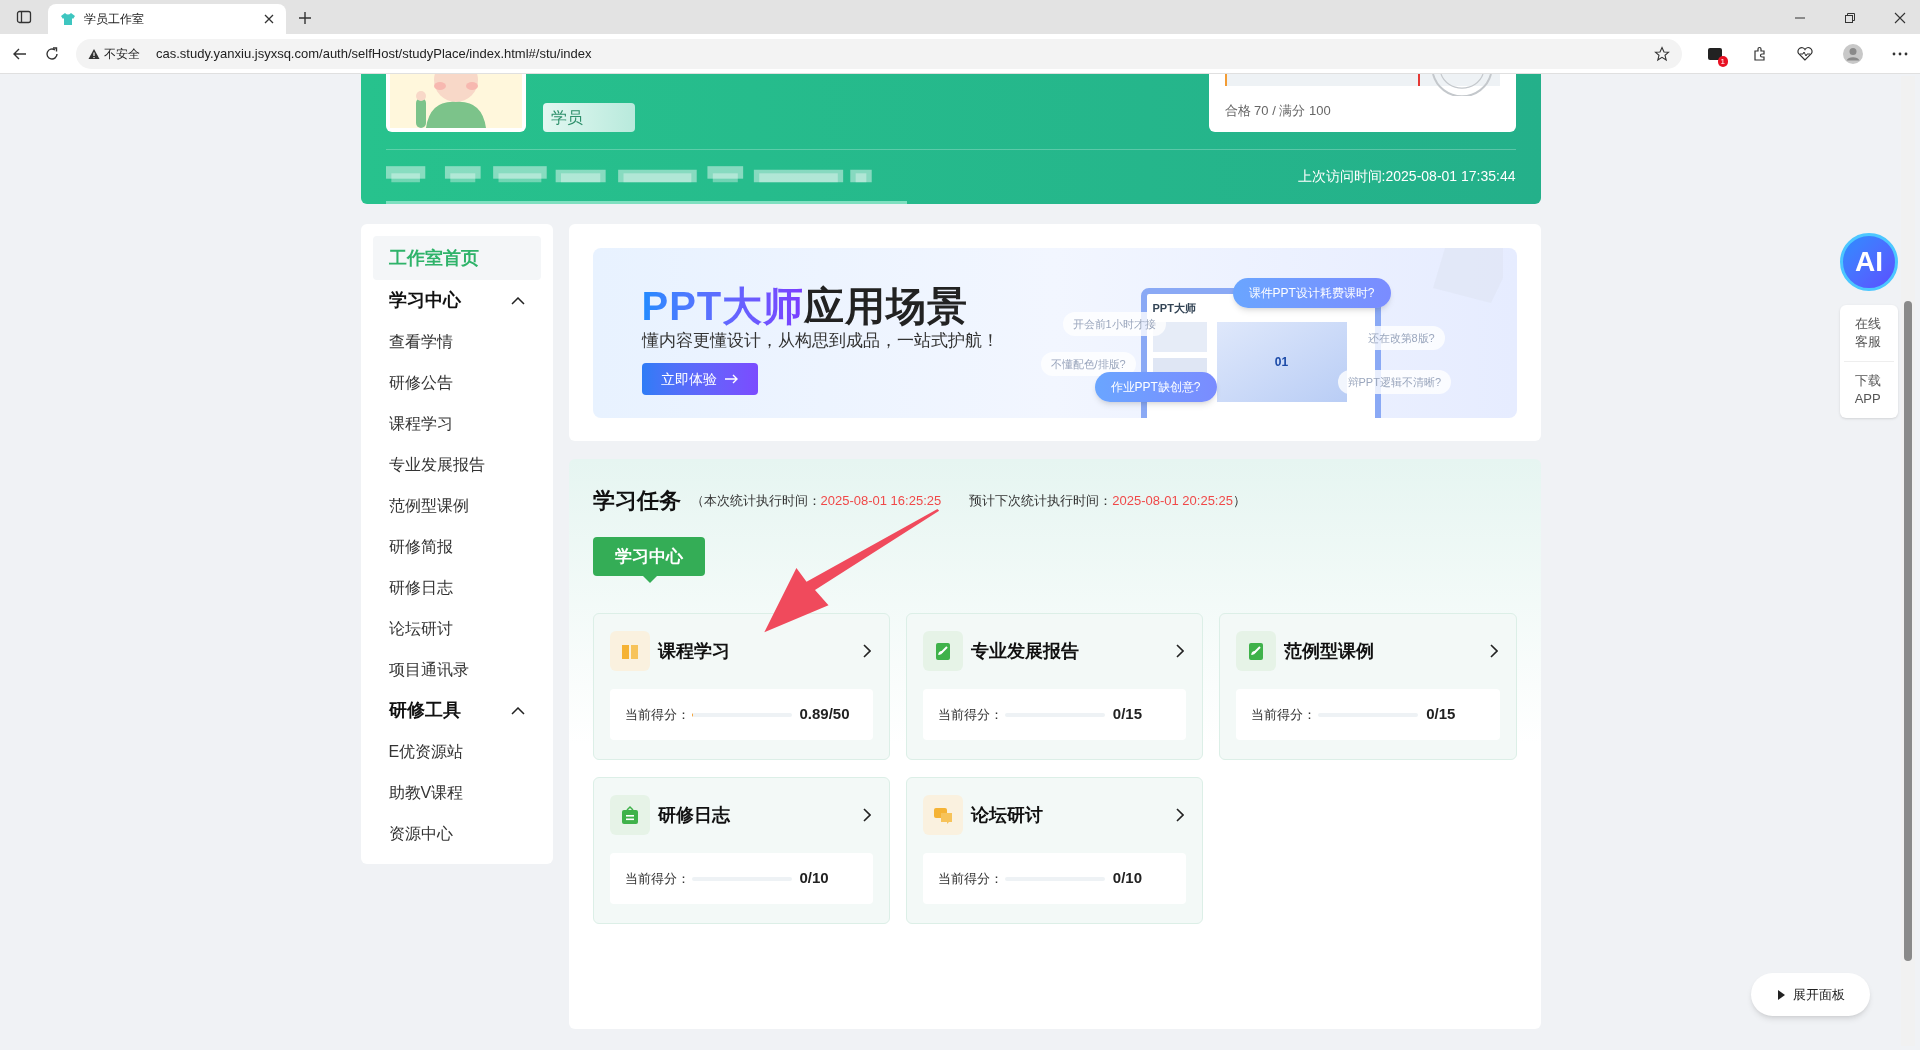 The height and width of the screenshot is (1050, 1920). I want to click on security-label: 不安全, so click(122, 54).